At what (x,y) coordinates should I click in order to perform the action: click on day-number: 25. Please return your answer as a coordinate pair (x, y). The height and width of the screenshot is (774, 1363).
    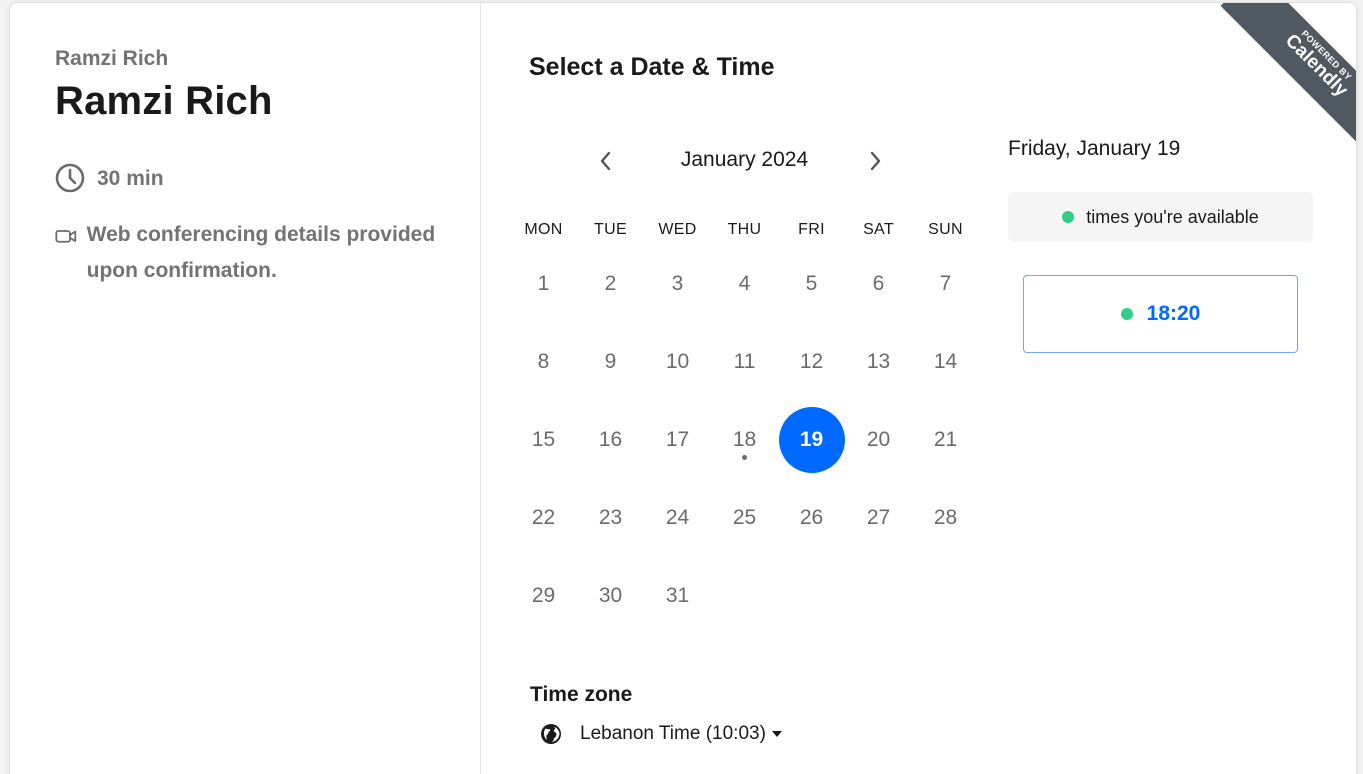
    Looking at the image, I should click on (744, 517).